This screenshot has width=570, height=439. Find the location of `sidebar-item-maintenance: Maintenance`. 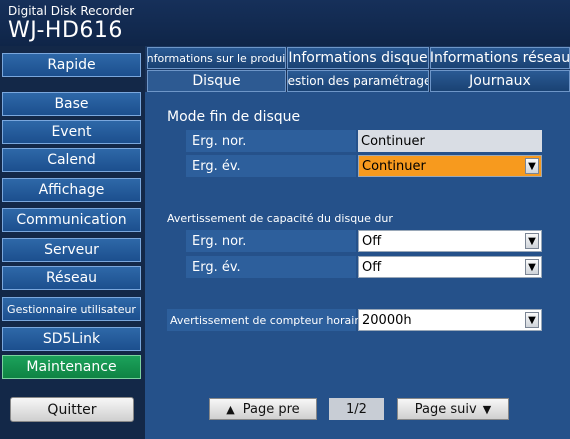

sidebar-item-maintenance: Maintenance is located at coordinates (71, 367).